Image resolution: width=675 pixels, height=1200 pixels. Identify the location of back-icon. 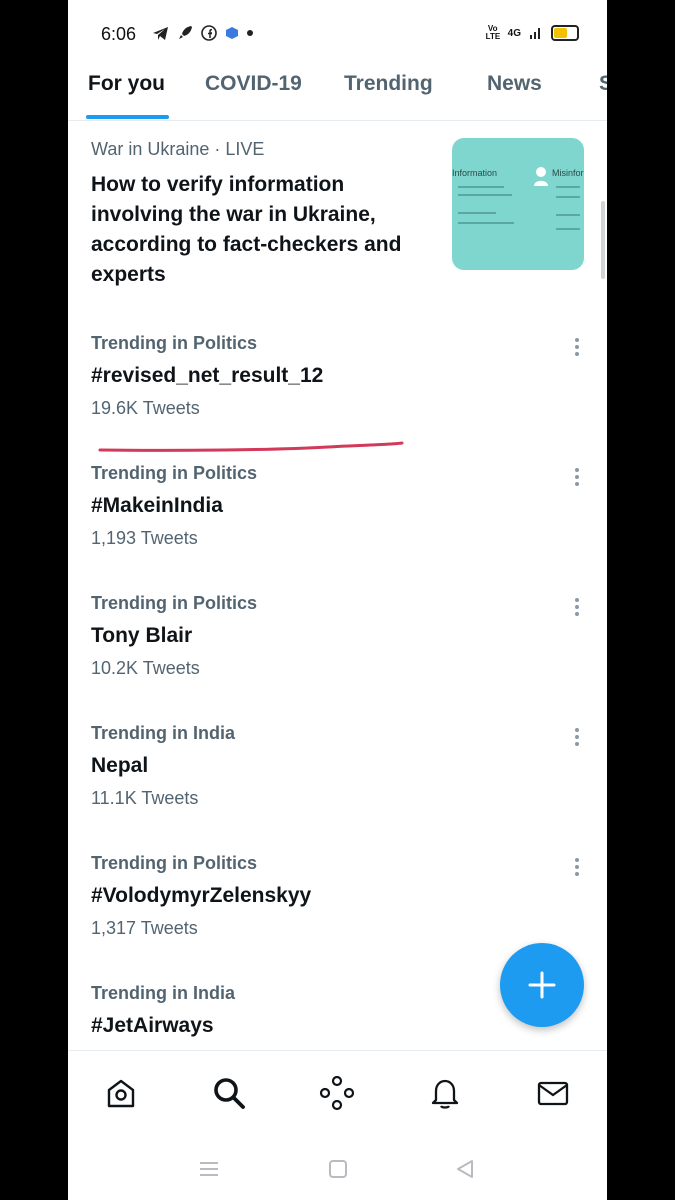
(465, 1169).